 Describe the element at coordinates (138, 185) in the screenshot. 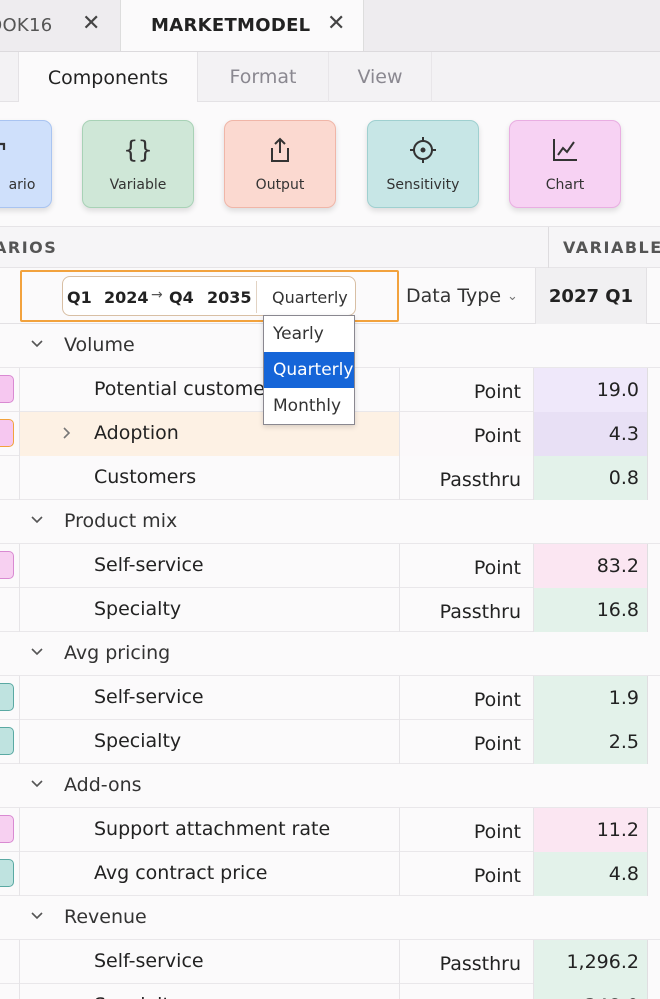

I see `tool-label: Variable` at that location.